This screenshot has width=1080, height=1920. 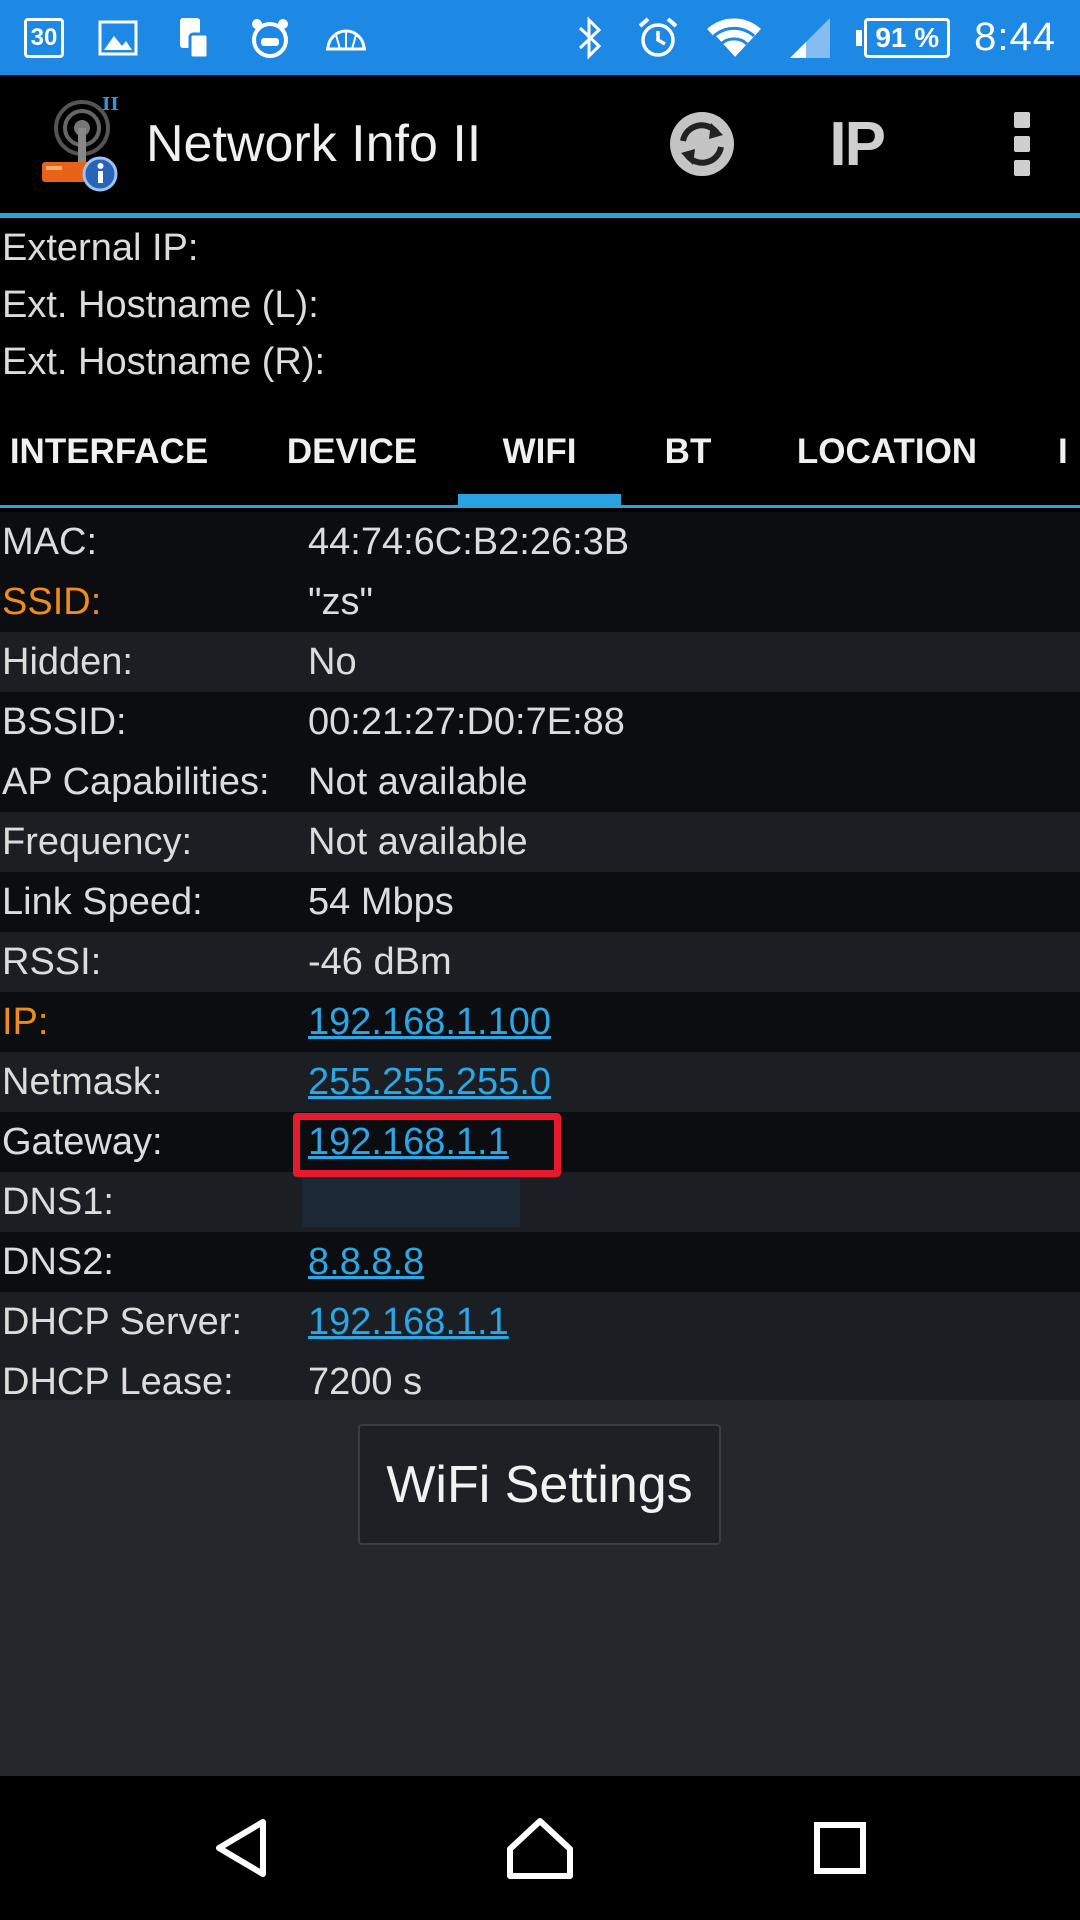 I want to click on table-row: Gateway: 192.168.1.1, so click(x=540, y=1144).